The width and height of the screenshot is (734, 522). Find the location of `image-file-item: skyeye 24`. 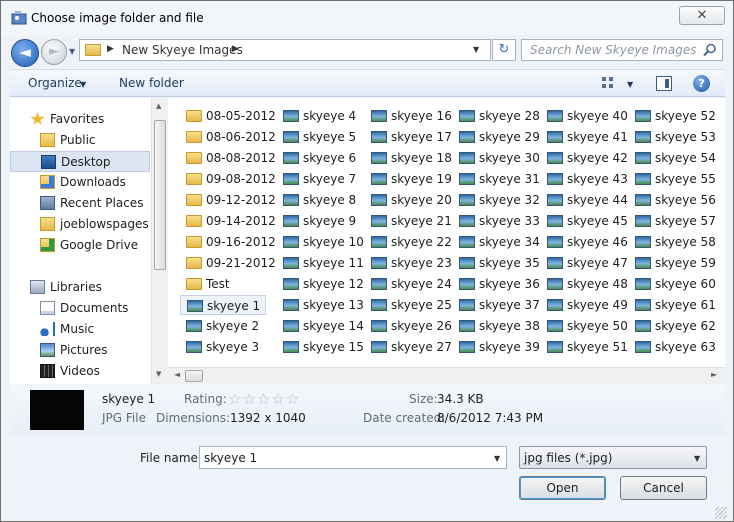

image-file-item: skyeye 24 is located at coordinates (408, 284).